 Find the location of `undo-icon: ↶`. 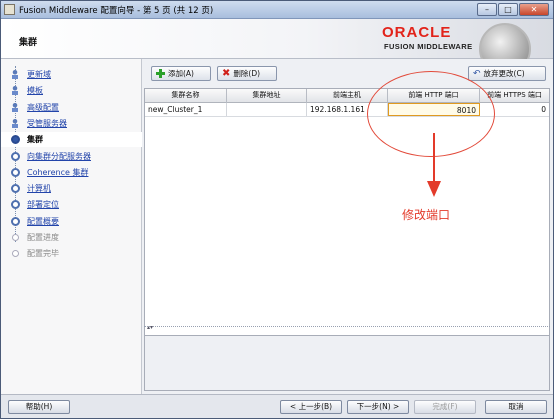

undo-icon: ↶ is located at coordinates (477, 73).